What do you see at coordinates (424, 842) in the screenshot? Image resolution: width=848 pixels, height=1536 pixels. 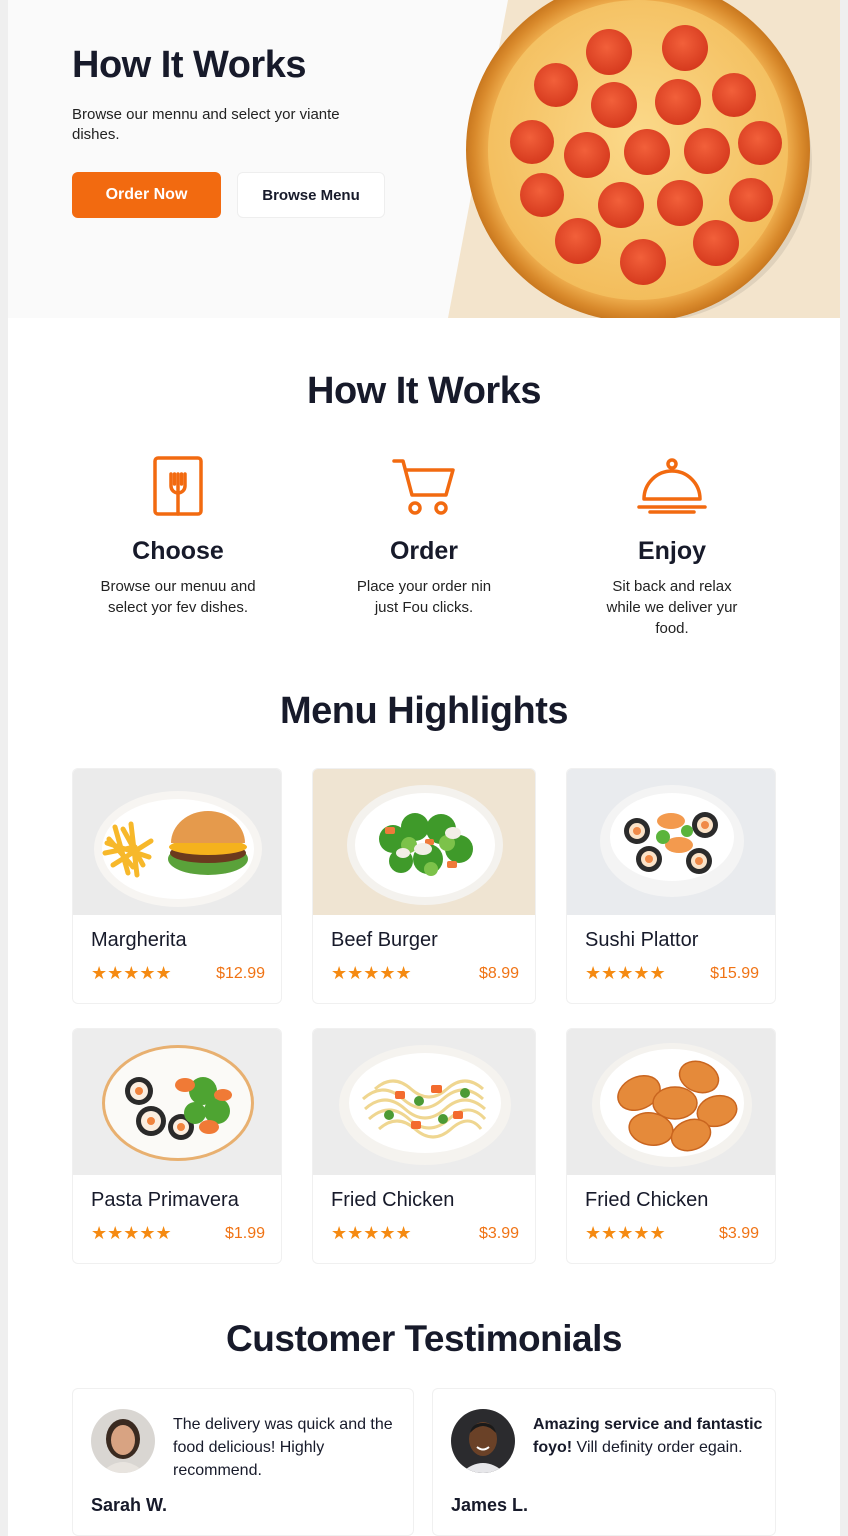 I see `salad-image` at bounding box center [424, 842].